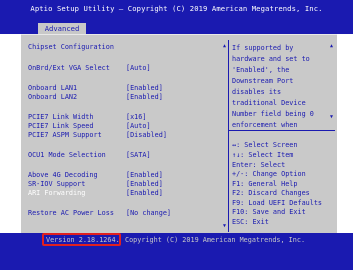  Describe the element at coordinates (263, 155) in the screenshot. I see `key-help-line: ↑↓: Select Item` at that location.